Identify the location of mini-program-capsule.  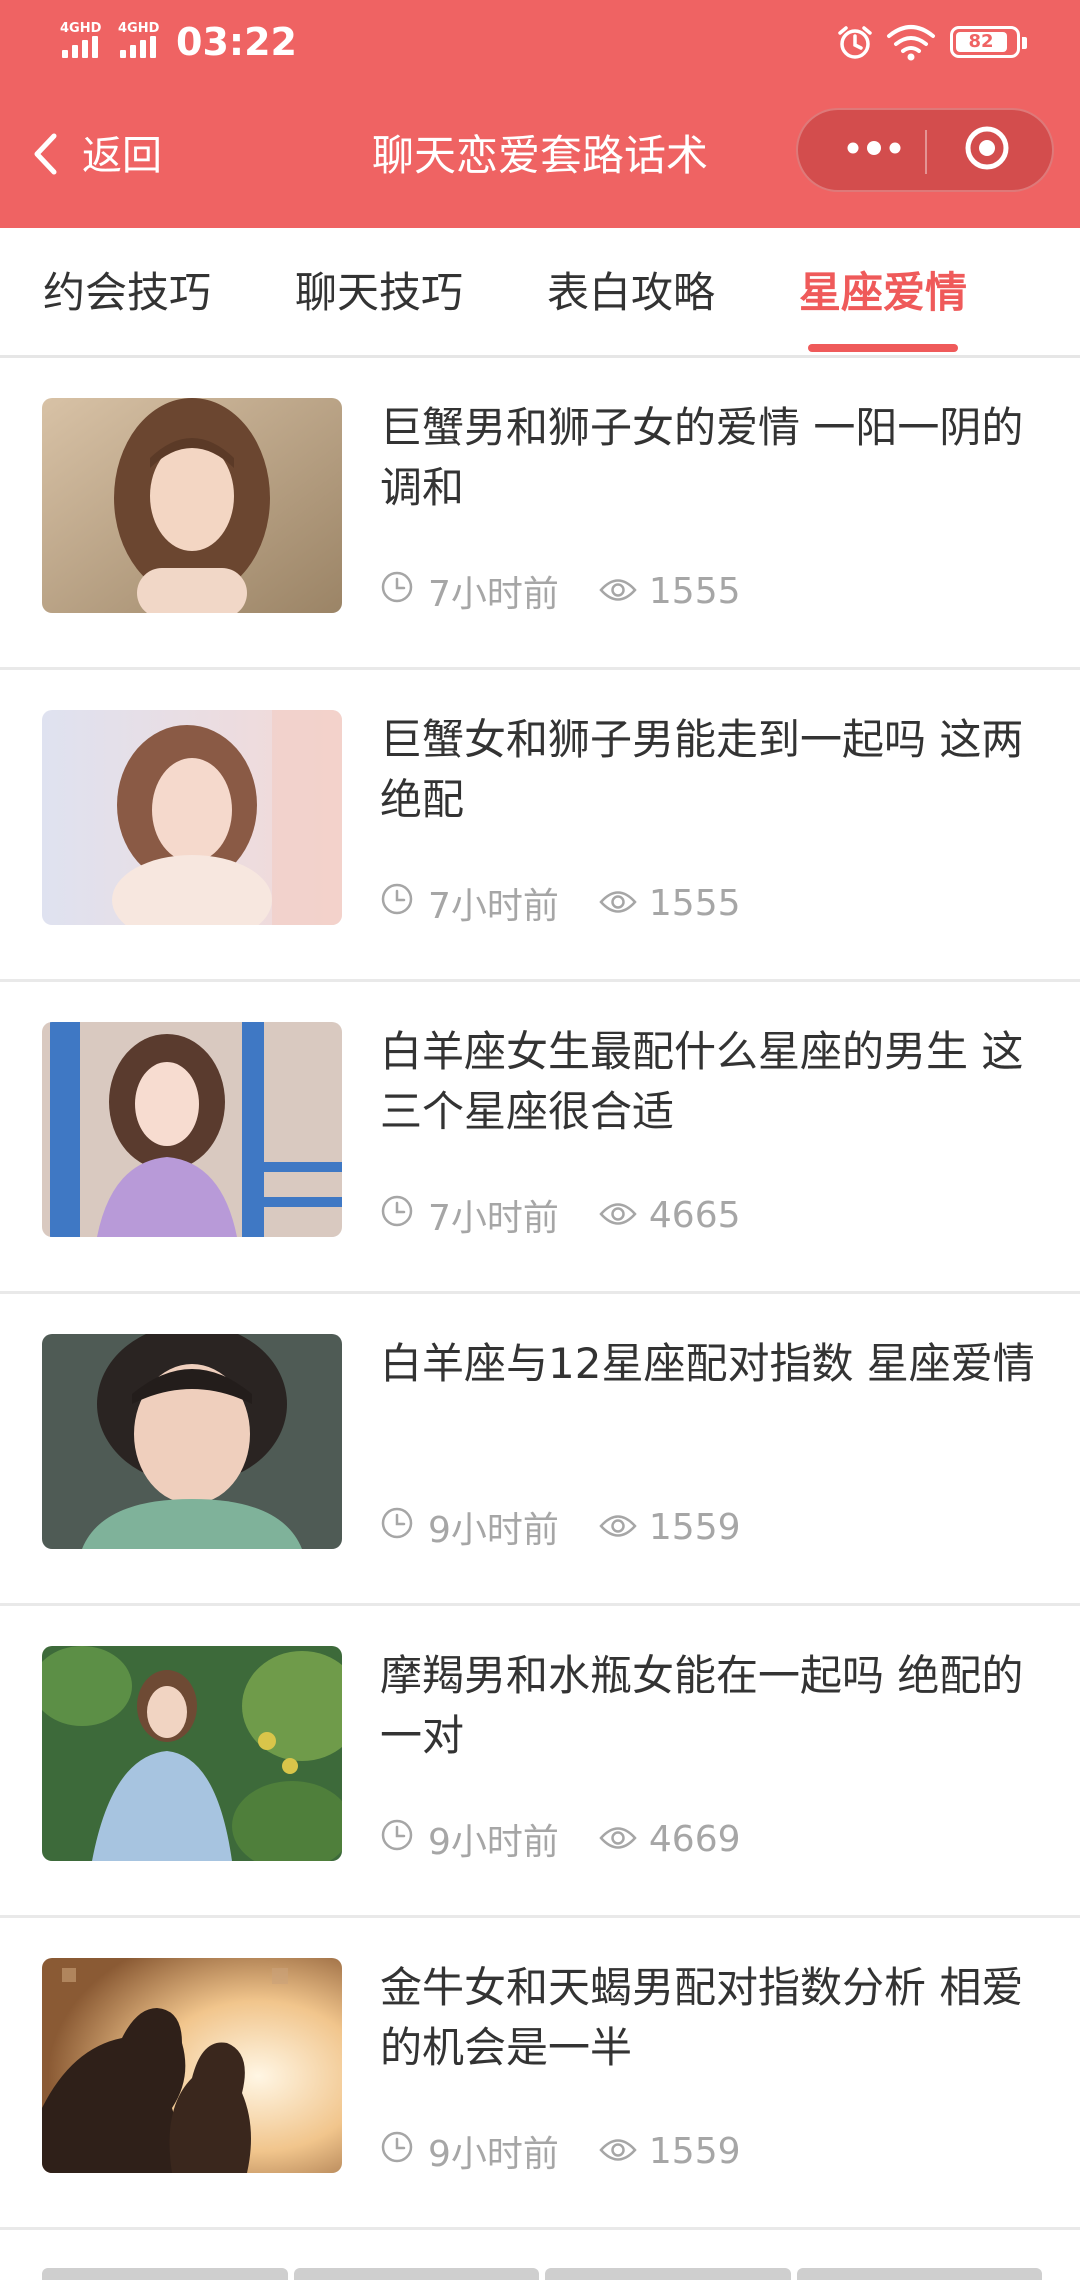
(925, 150).